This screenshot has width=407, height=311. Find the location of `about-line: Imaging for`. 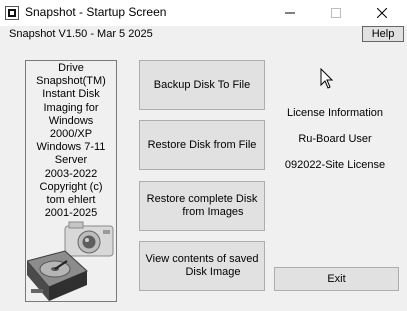

about-line: Imaging for is located at coordinates (71, 107).